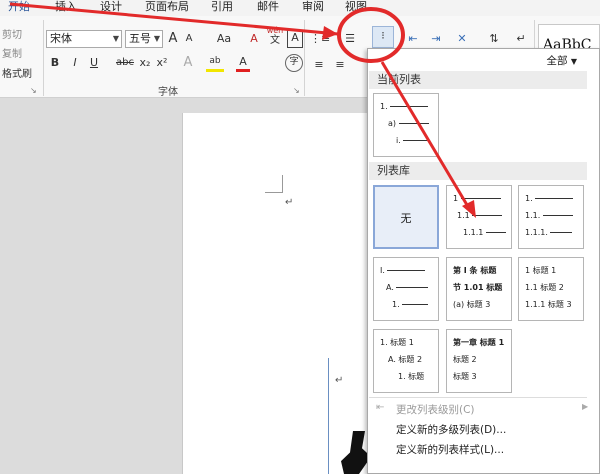 This screenshot has height=474, width=600. Describe the element at coordinates (371, 35) in the screenshot. I see `annotation-circle` at that location.